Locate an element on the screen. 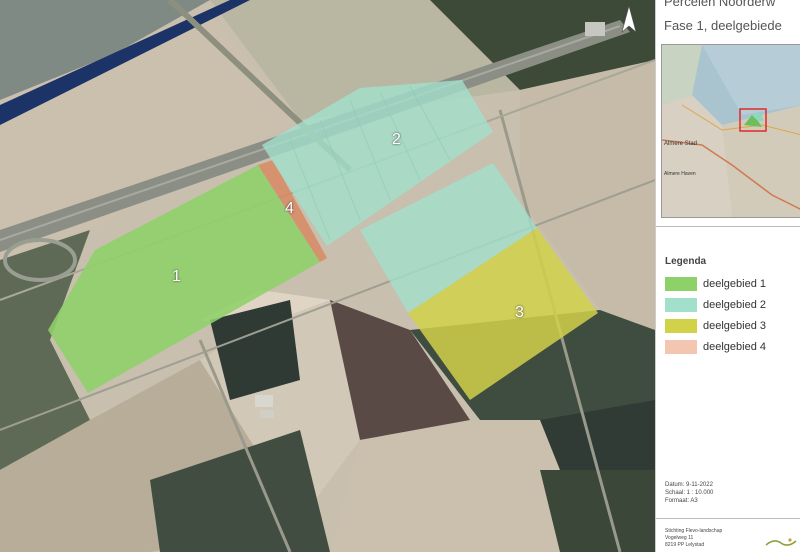 The height and width of the screenshot is (552, 800). legend-item-2: deelgebied 2 is located at coordinates (715, 305).